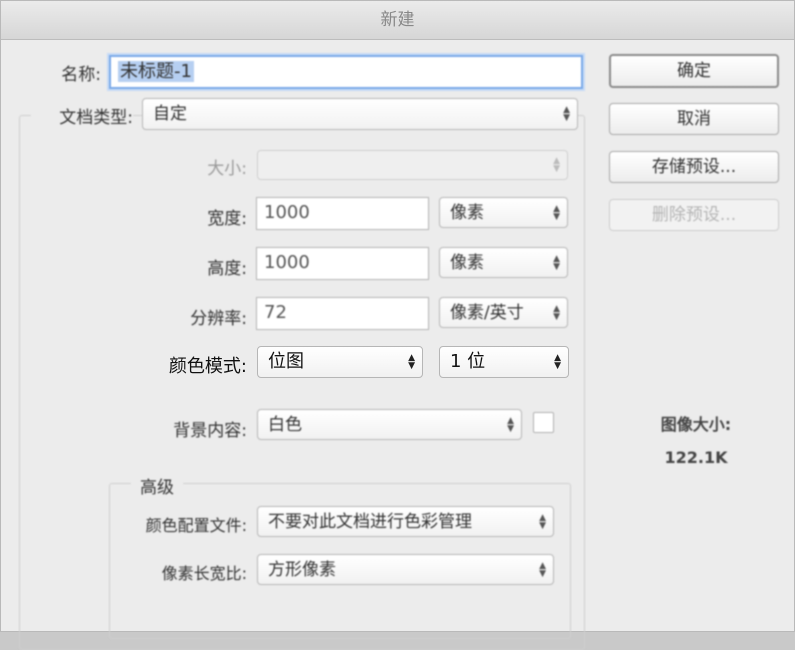 This screenshot has width=795, height=650. Describe the element at coordinates (487, 313) in the screenshot. I see `resolution-unit-value: 像素/英寸` at that location.